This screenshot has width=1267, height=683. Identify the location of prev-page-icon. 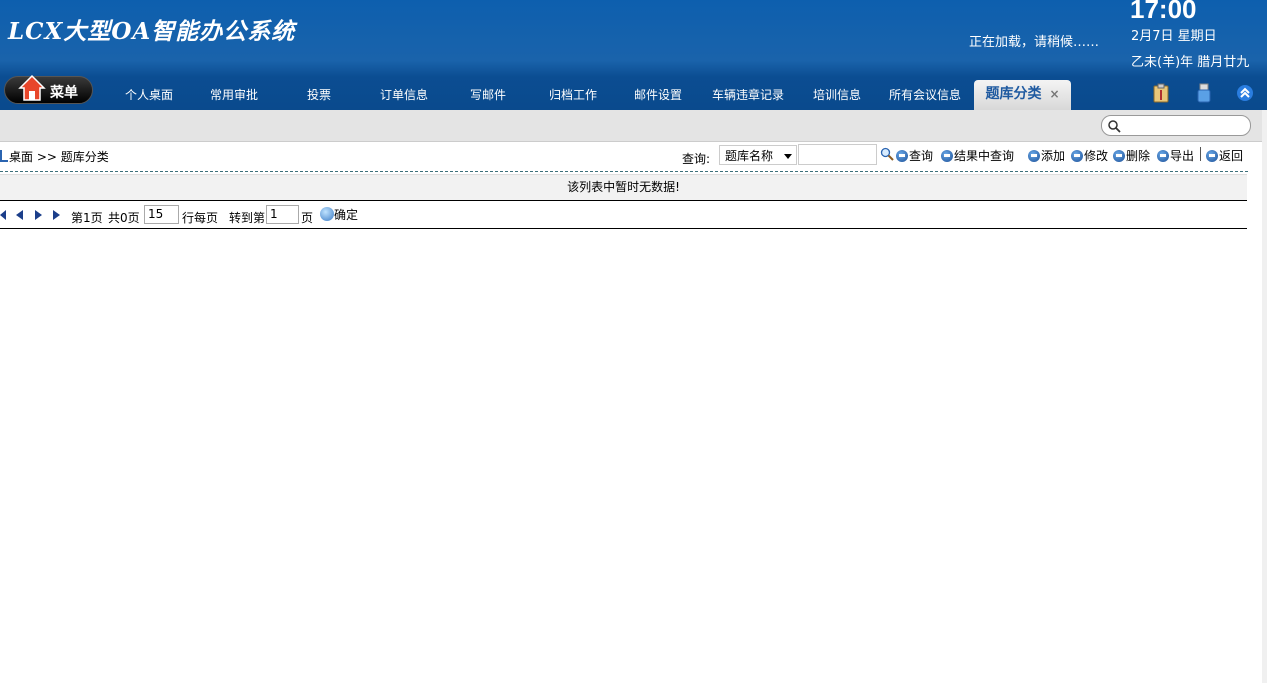
(19, 215).